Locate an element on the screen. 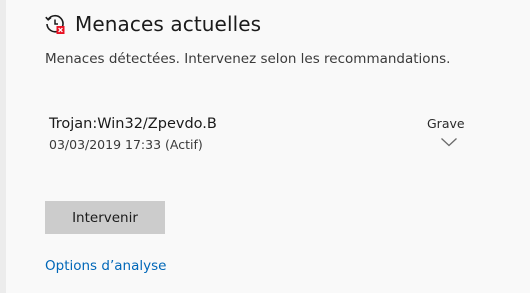 The width and height of the screenshot is (530, 293). threat-date-status: 03/03/2019 17:33 (Actif) is located at coordinates (126, 144).